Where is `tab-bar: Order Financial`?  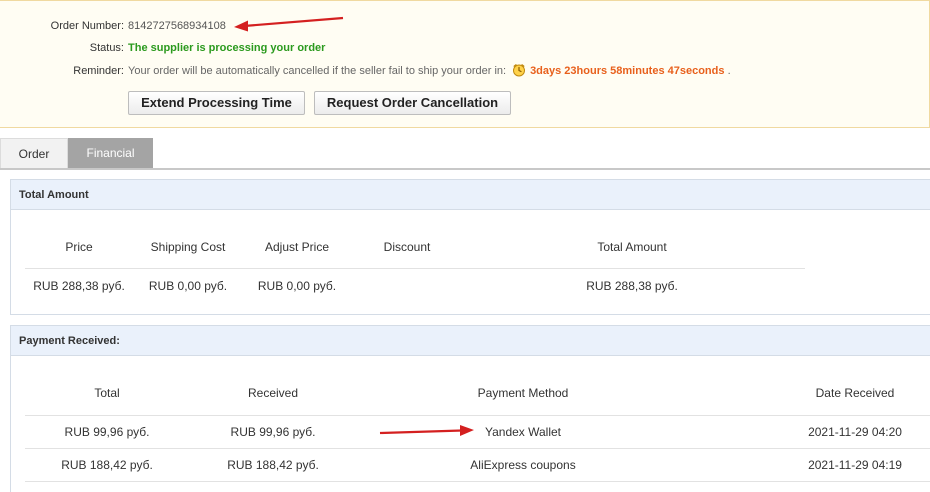
tab-bar: Order Financial is located at coordinates (465, 154).